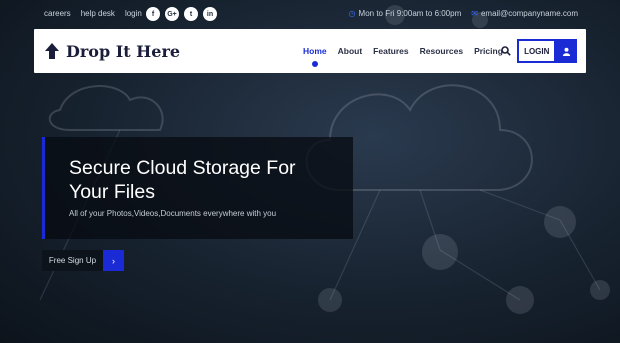 This screenshot has width=620, height=343. I want to click on careers-link: careers, so click(57, 13).